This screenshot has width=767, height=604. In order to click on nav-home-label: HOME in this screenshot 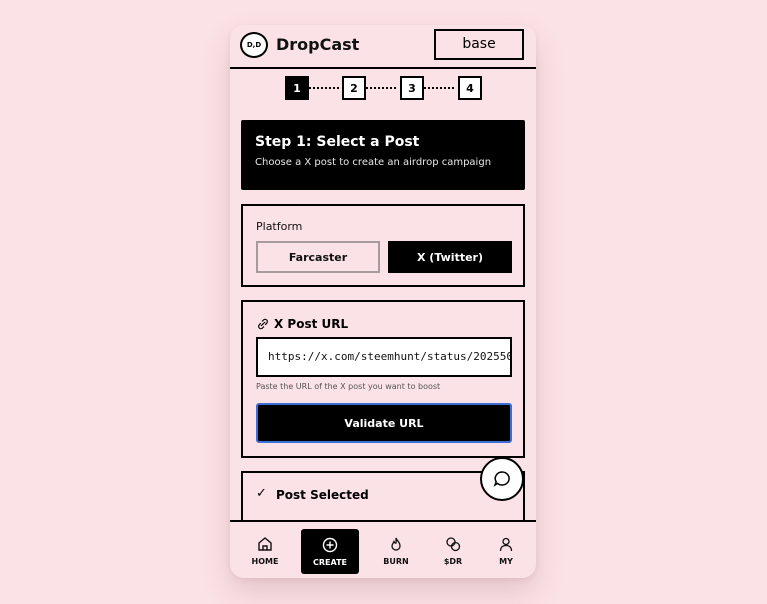, I will do `click(265, 561)`.